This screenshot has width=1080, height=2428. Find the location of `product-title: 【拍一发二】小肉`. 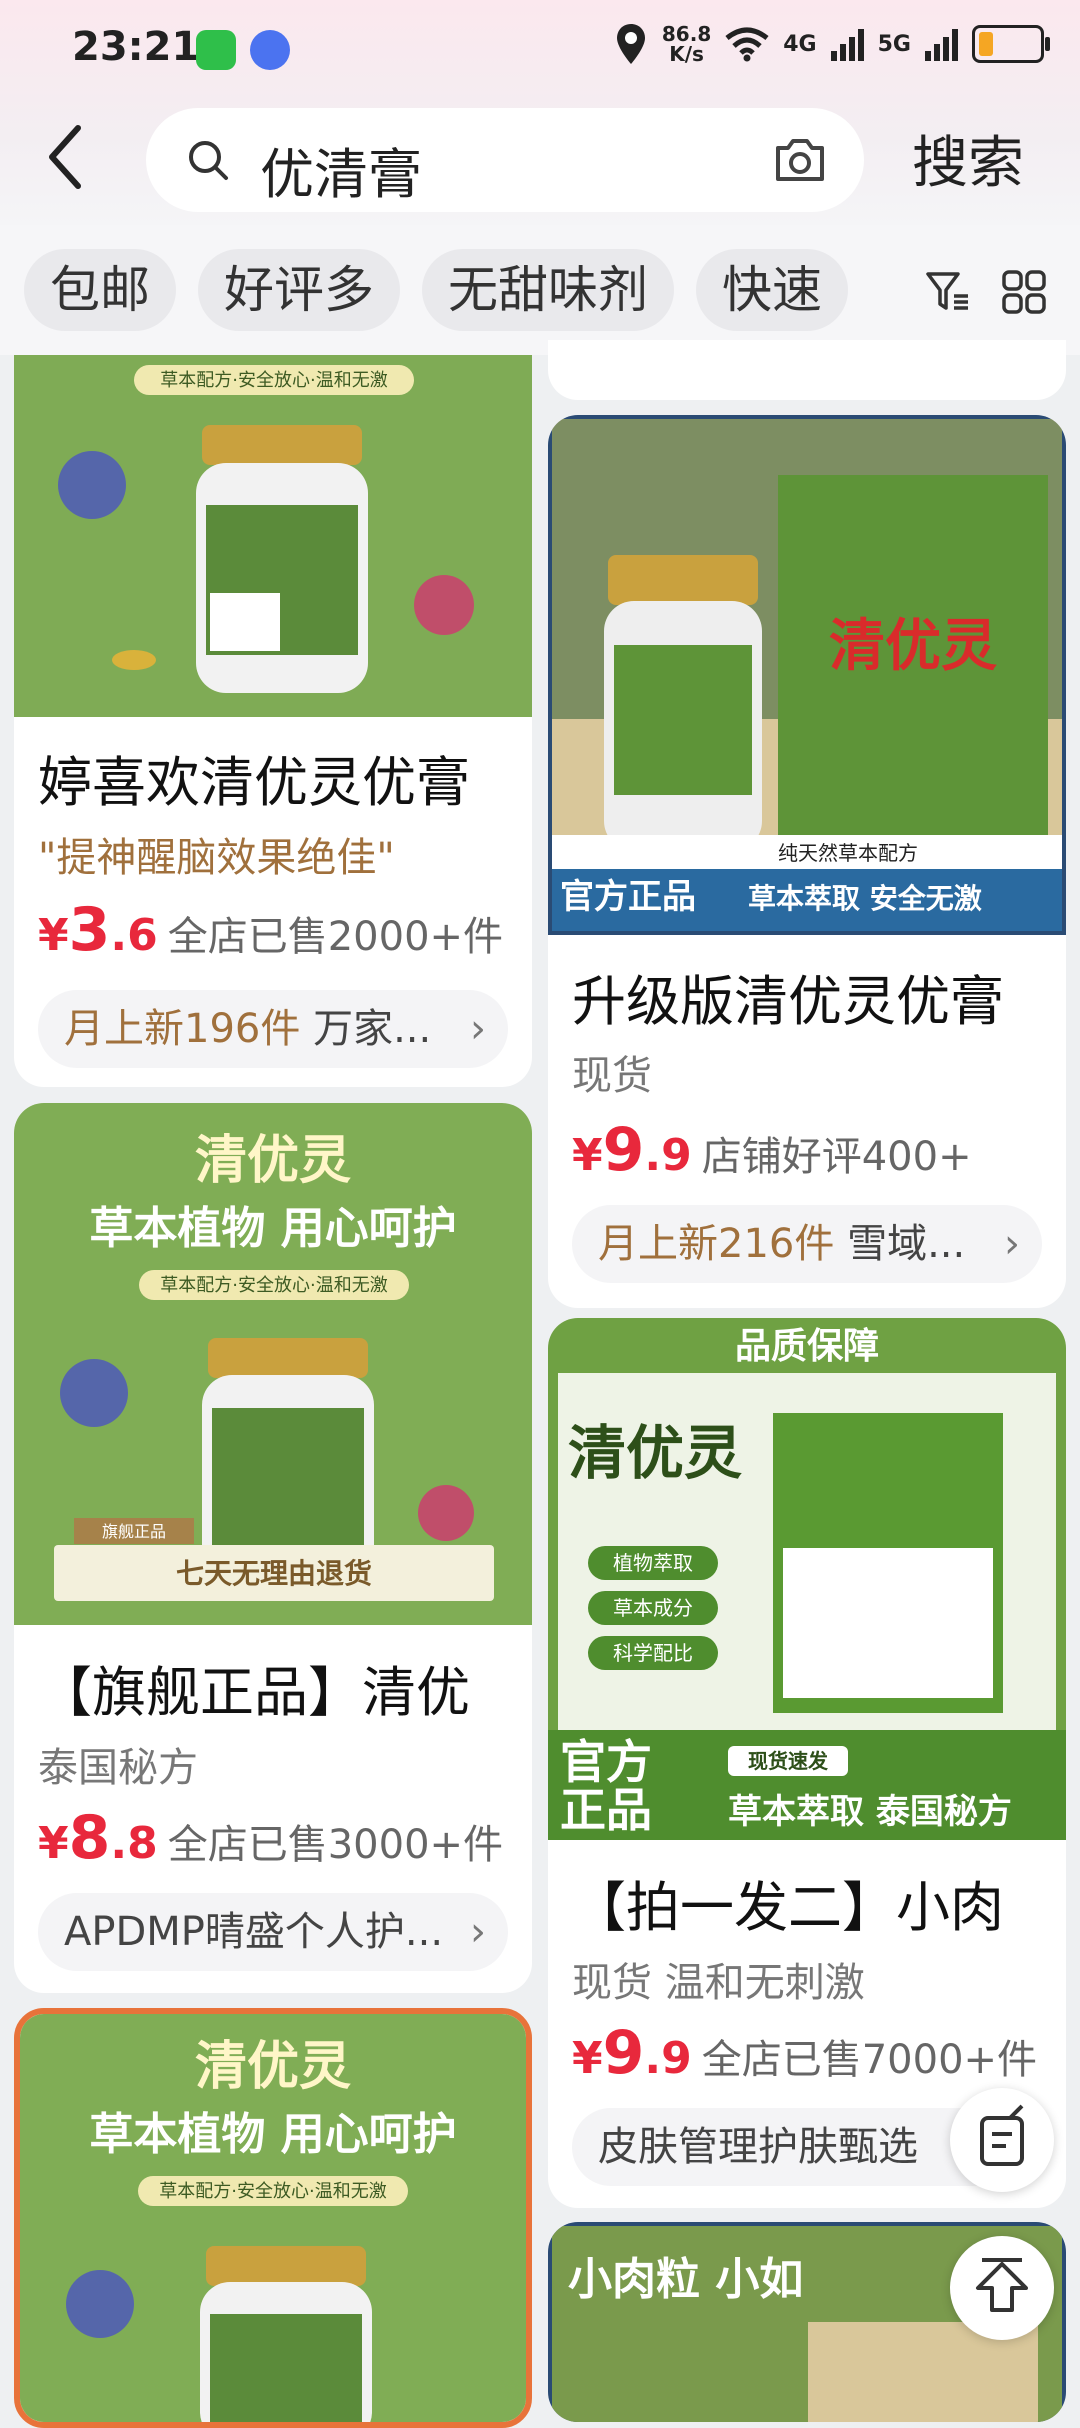

product-title: 【拍一发二】小肉 is located at coordinates (788, 1902).